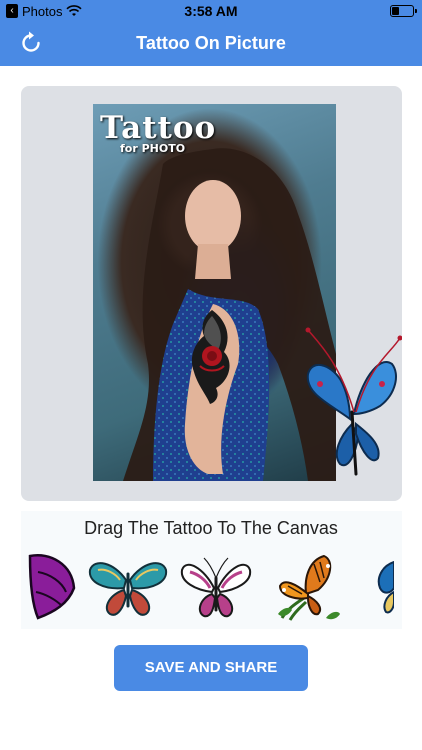  What do you see at coordinates (351, 409) in the screenshot?
I see `placed-butterfly-icon` at bounding box center [351, 409].